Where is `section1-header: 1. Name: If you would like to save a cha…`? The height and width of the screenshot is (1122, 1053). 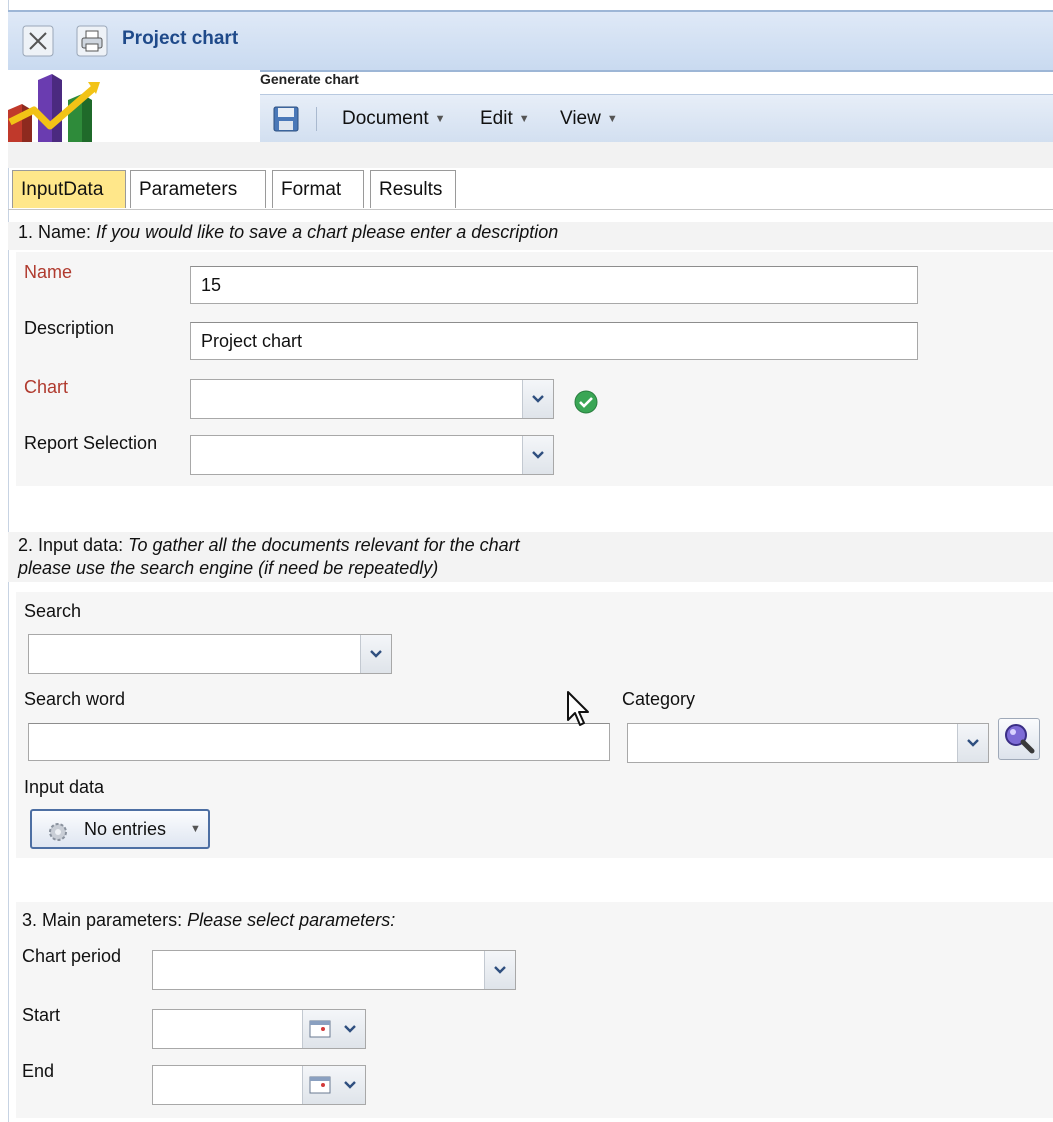 section1-header: 1. Name: If you would like to save a cha… is located at coordinates (530, 236).